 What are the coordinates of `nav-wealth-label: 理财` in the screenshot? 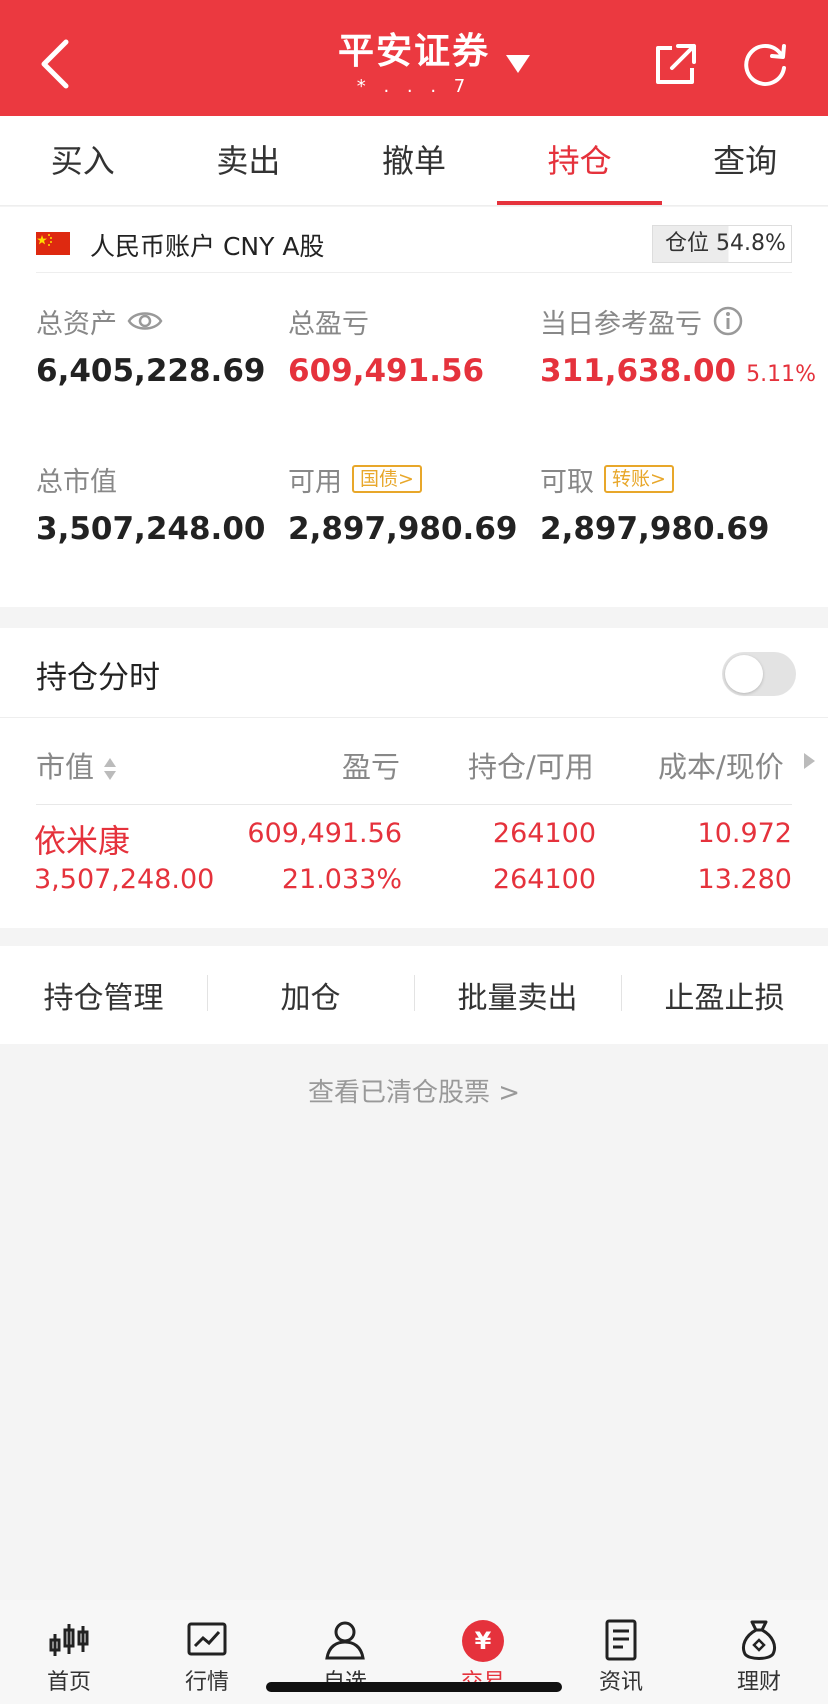 It's located at (758, 1682).